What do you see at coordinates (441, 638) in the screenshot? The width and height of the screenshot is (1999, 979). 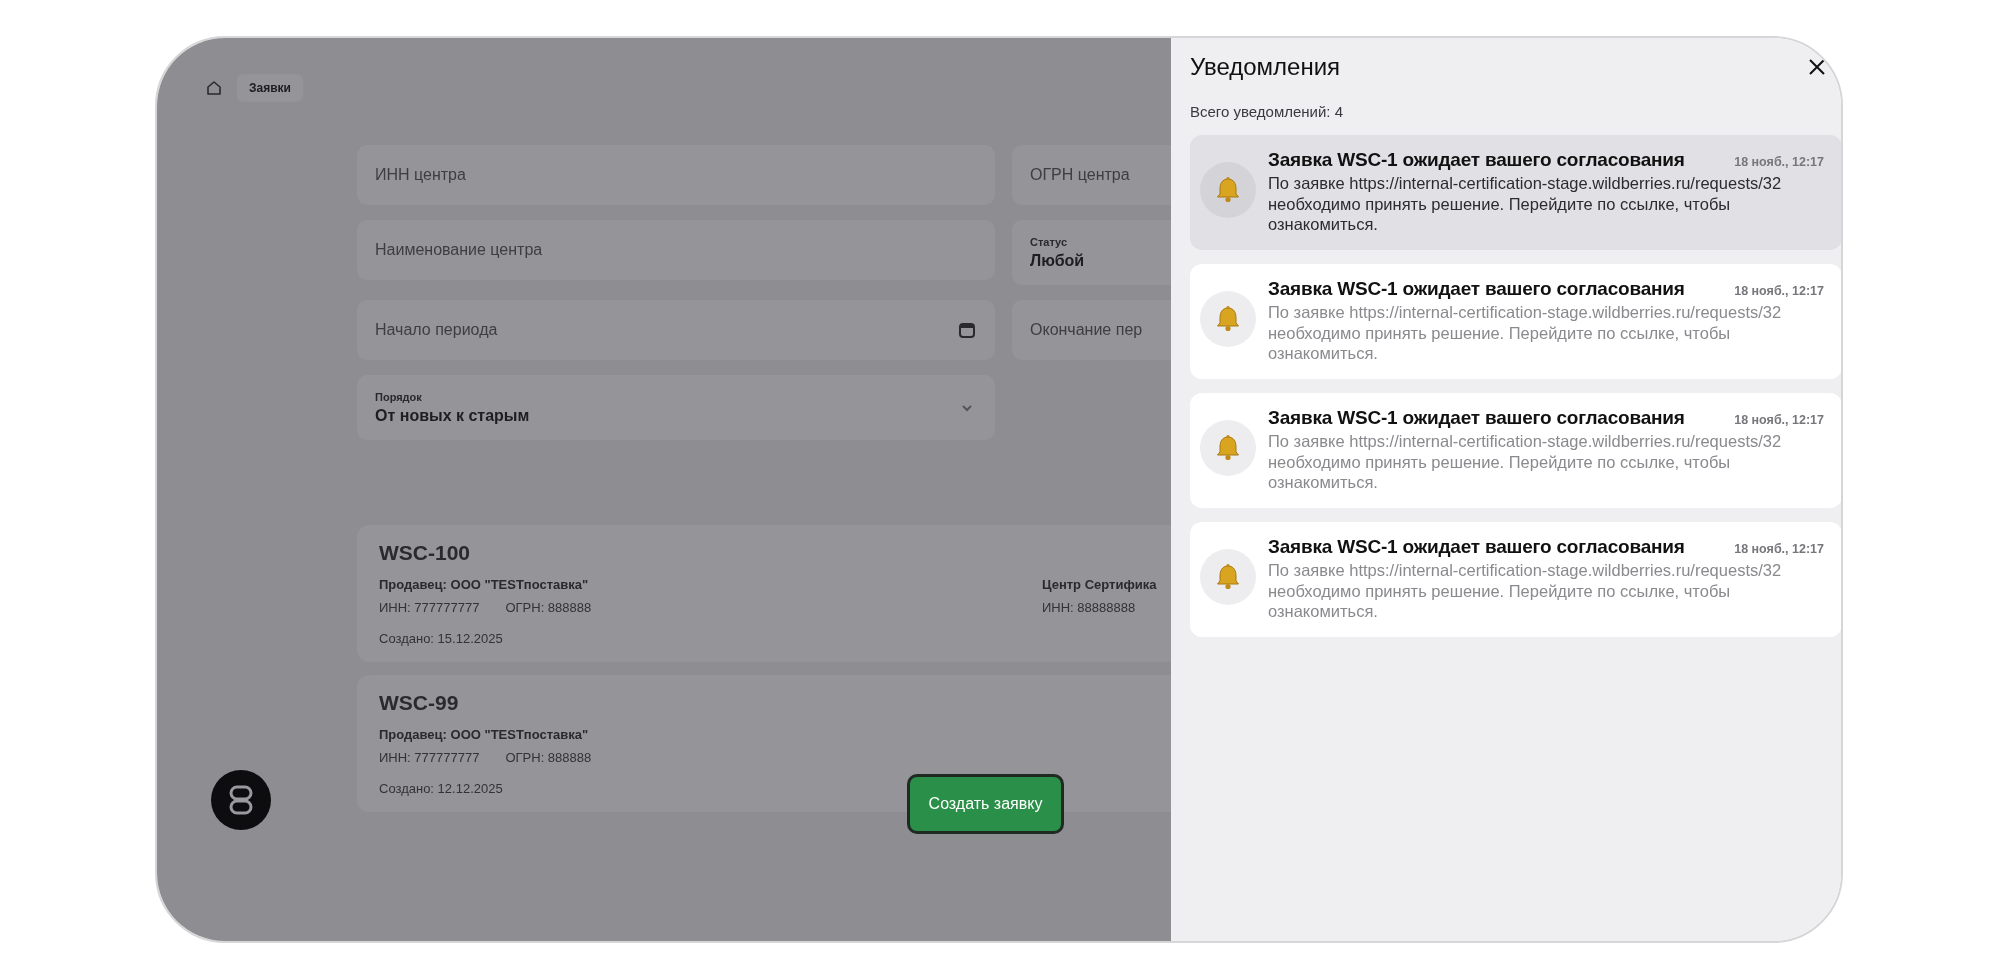 I see `created-date: Создано: 15.12.2025` at bounding box center [441, 638].